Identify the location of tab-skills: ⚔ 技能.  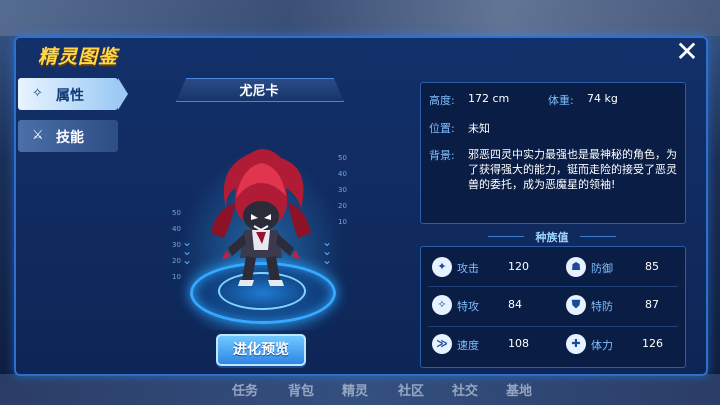
(68, 136).